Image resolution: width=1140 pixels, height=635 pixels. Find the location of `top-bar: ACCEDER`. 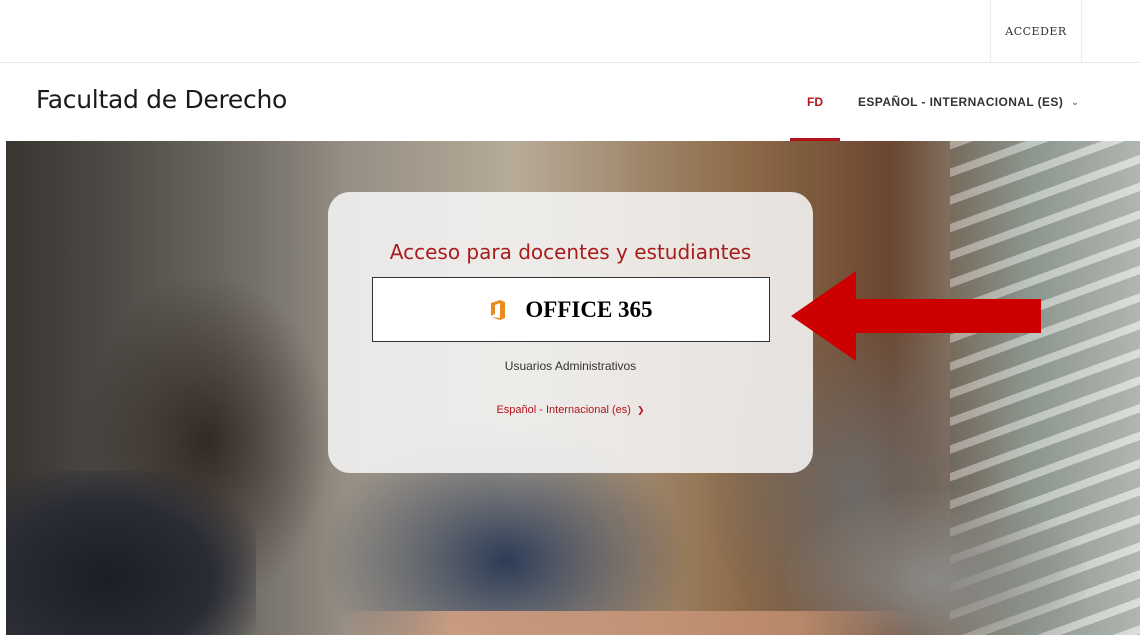

top-bar: ACCEDER is located at coordinates (570, 31).